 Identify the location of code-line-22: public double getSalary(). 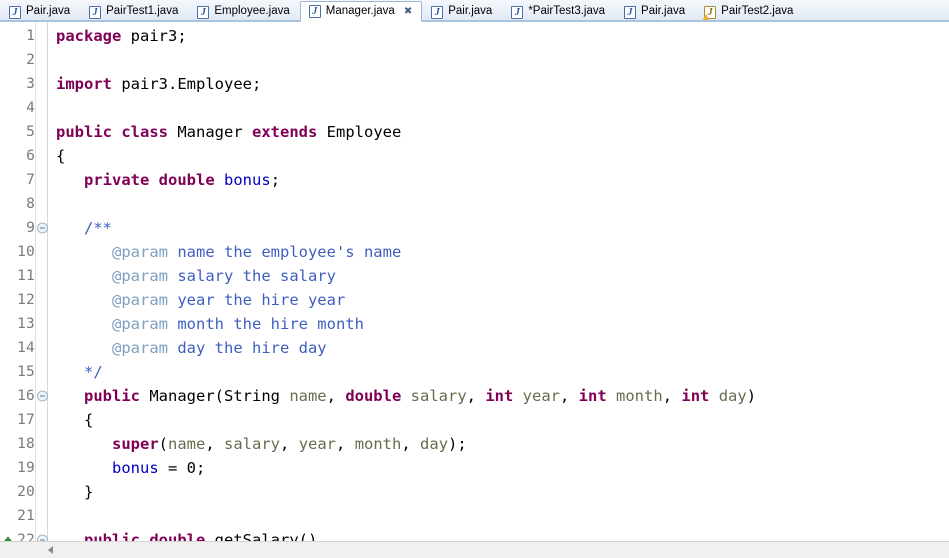
(498, 534).